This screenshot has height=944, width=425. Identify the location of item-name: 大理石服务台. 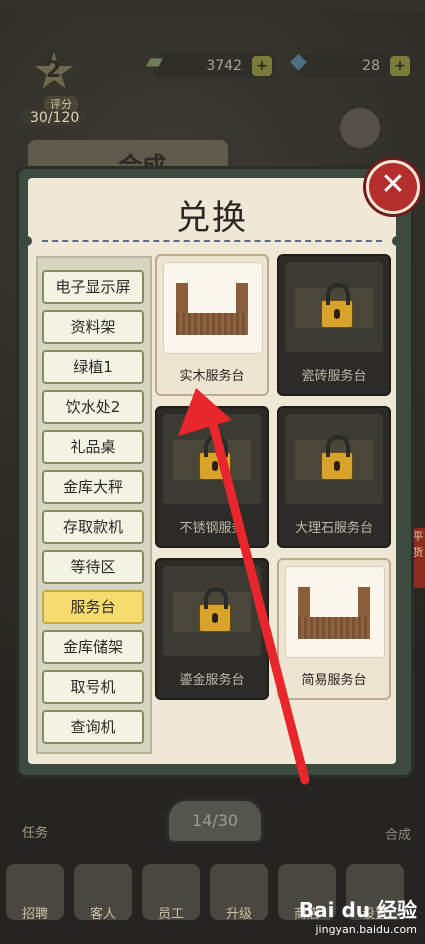
(333, 528).